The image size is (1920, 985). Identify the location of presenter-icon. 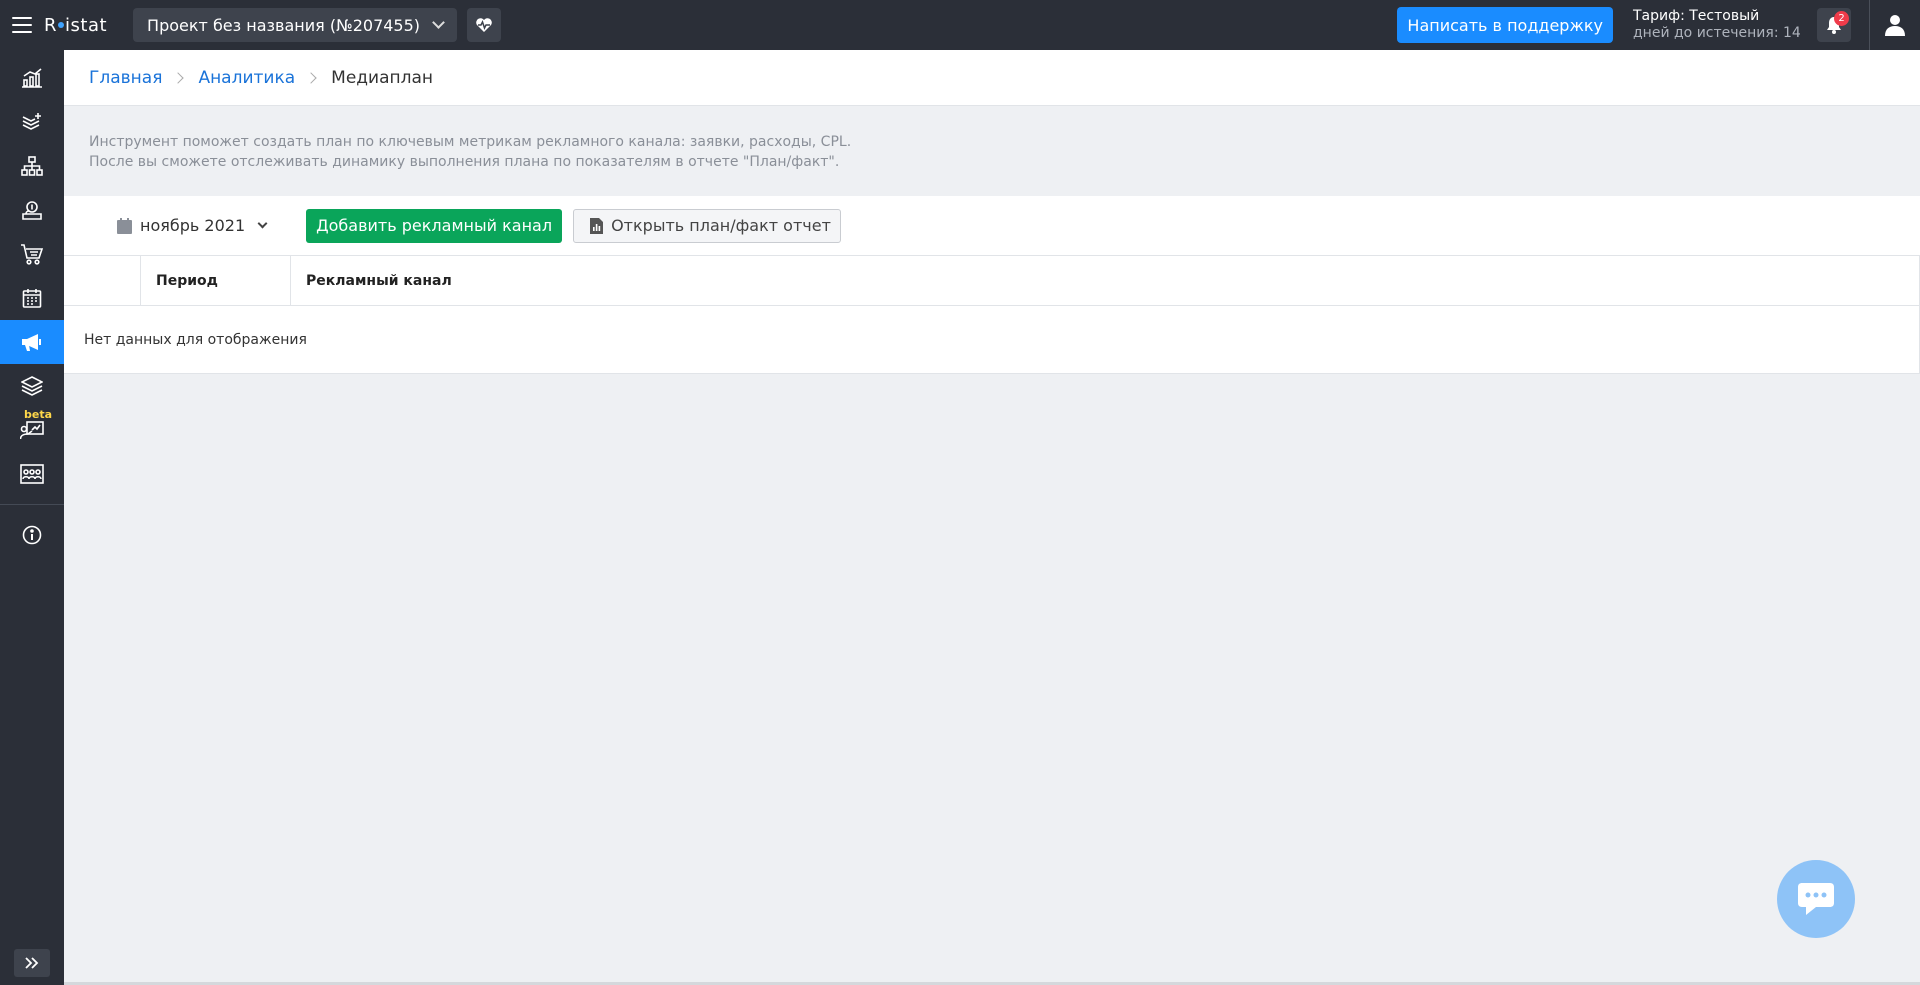
(32, 430).